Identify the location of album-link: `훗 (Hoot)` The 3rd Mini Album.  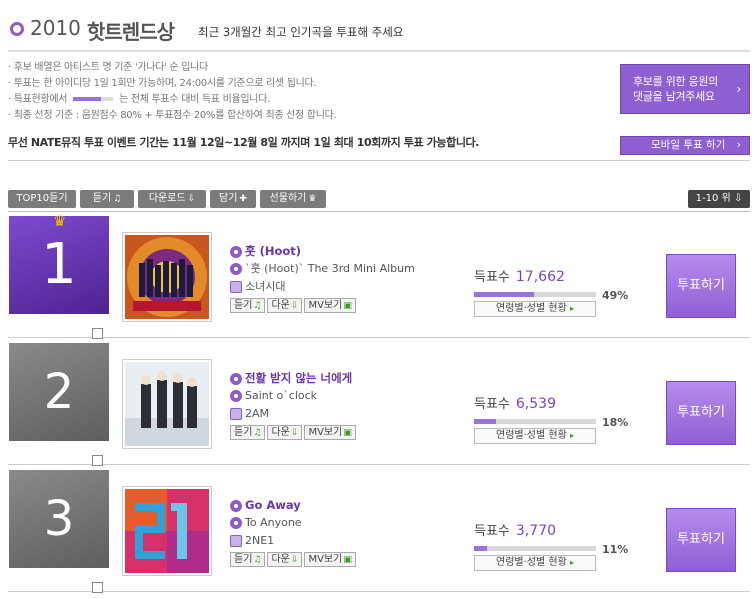
(322, 269).